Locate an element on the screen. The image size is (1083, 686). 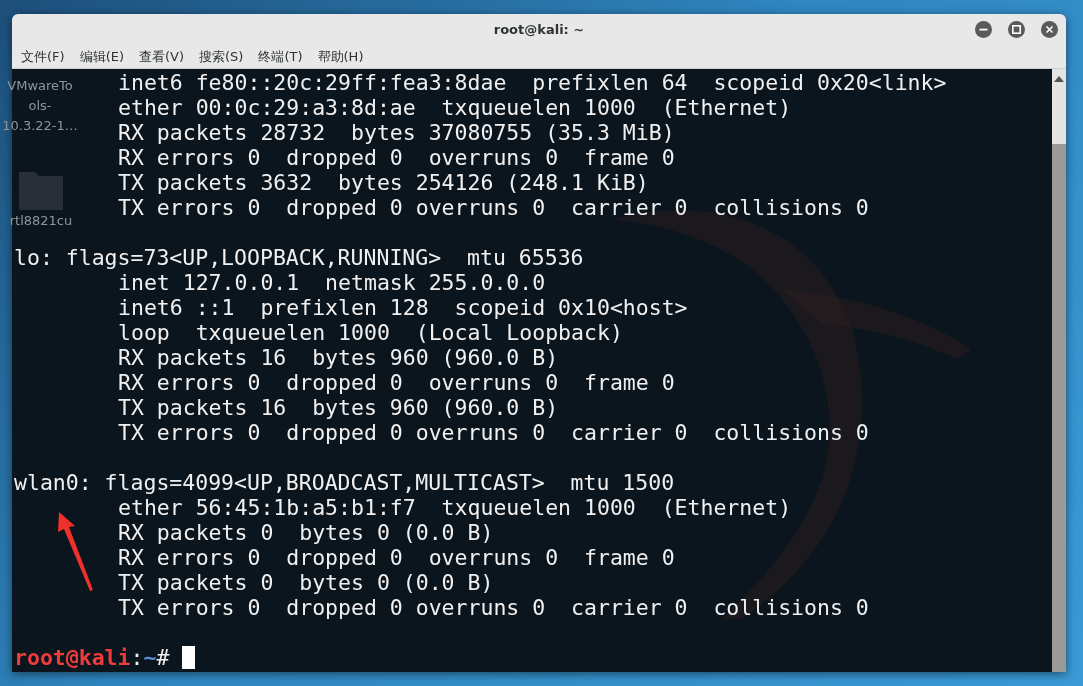
output-line: inet6 fe80::20c:29ff:fea3:8dae prefixlen 64 scopeid 0x20<link> is located at coordinates (532, 82).